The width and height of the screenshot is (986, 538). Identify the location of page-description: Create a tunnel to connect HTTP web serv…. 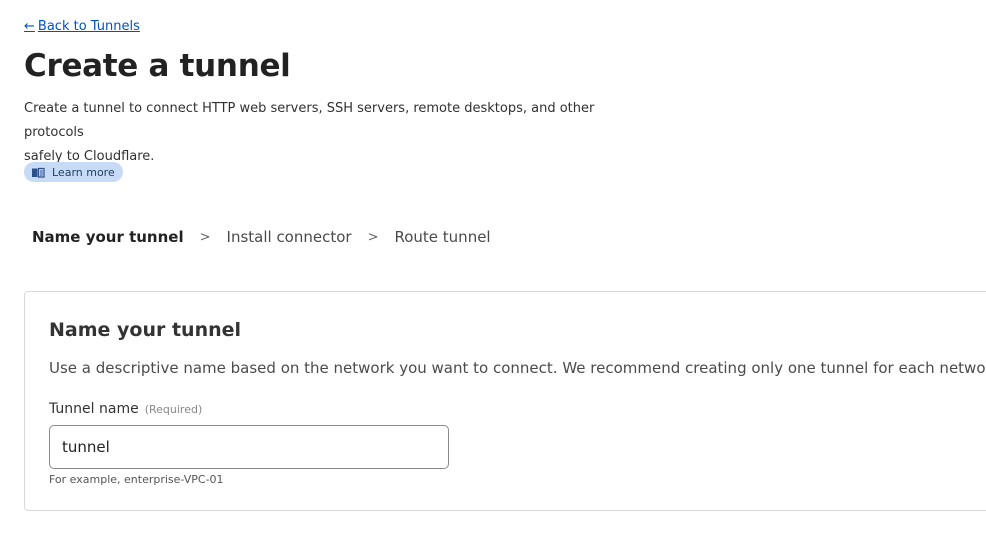
(334, 133).